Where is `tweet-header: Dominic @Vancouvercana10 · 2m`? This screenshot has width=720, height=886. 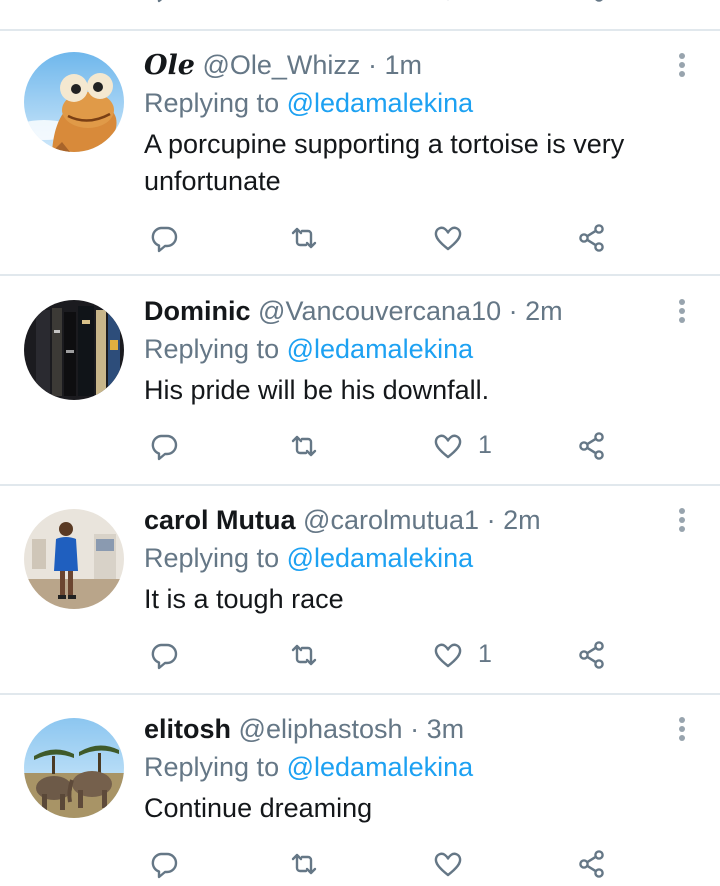 tweet-header: Dominic @Vancouvercana10 · 2m is located at coordinates (353, 311).